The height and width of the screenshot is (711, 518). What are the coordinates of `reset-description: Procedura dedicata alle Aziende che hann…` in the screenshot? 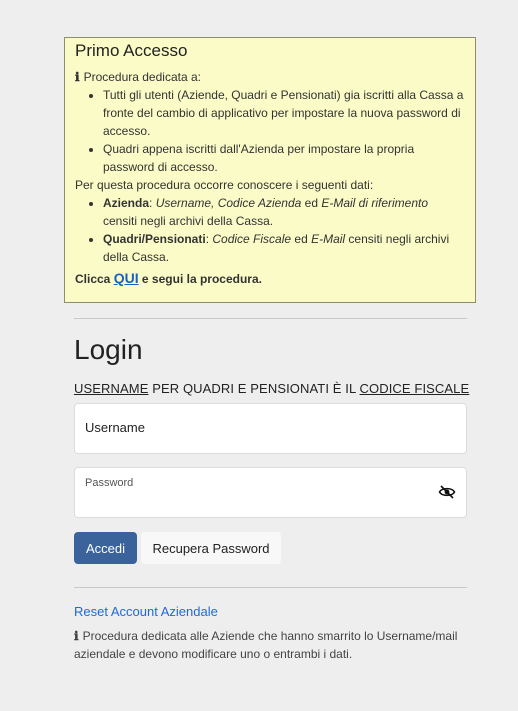 It's located at (266, 645).